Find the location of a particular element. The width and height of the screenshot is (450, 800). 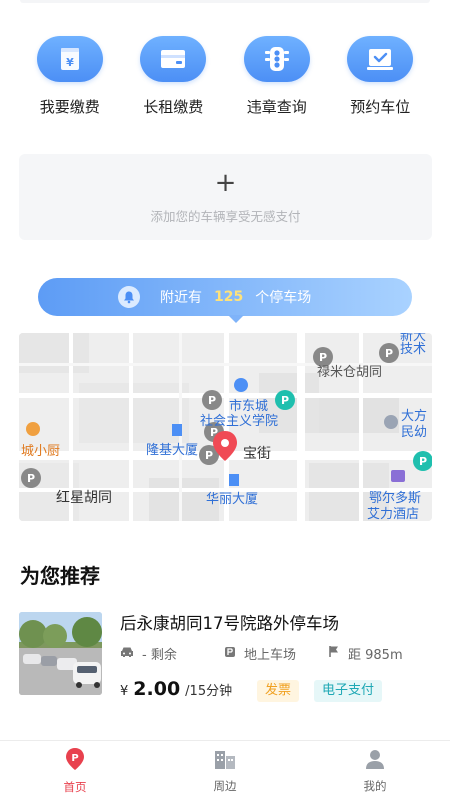

long-rent-pay-button: 长租缴费 is located at coordinates (173, 76).